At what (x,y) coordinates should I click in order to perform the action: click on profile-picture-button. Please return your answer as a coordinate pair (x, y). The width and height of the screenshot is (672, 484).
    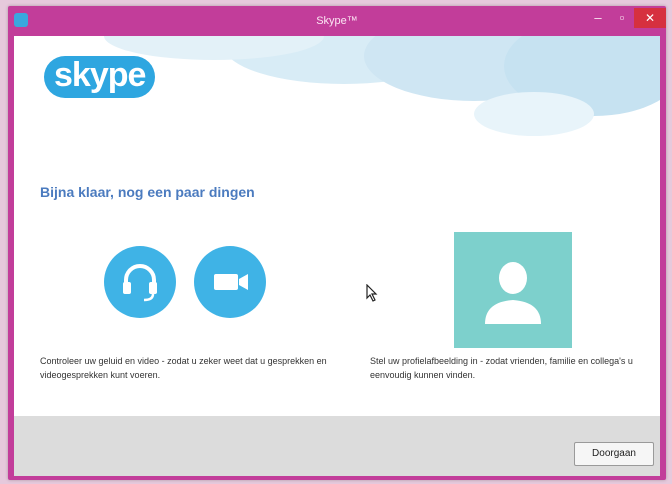
    Looking at the image, I should click on (513, 290).